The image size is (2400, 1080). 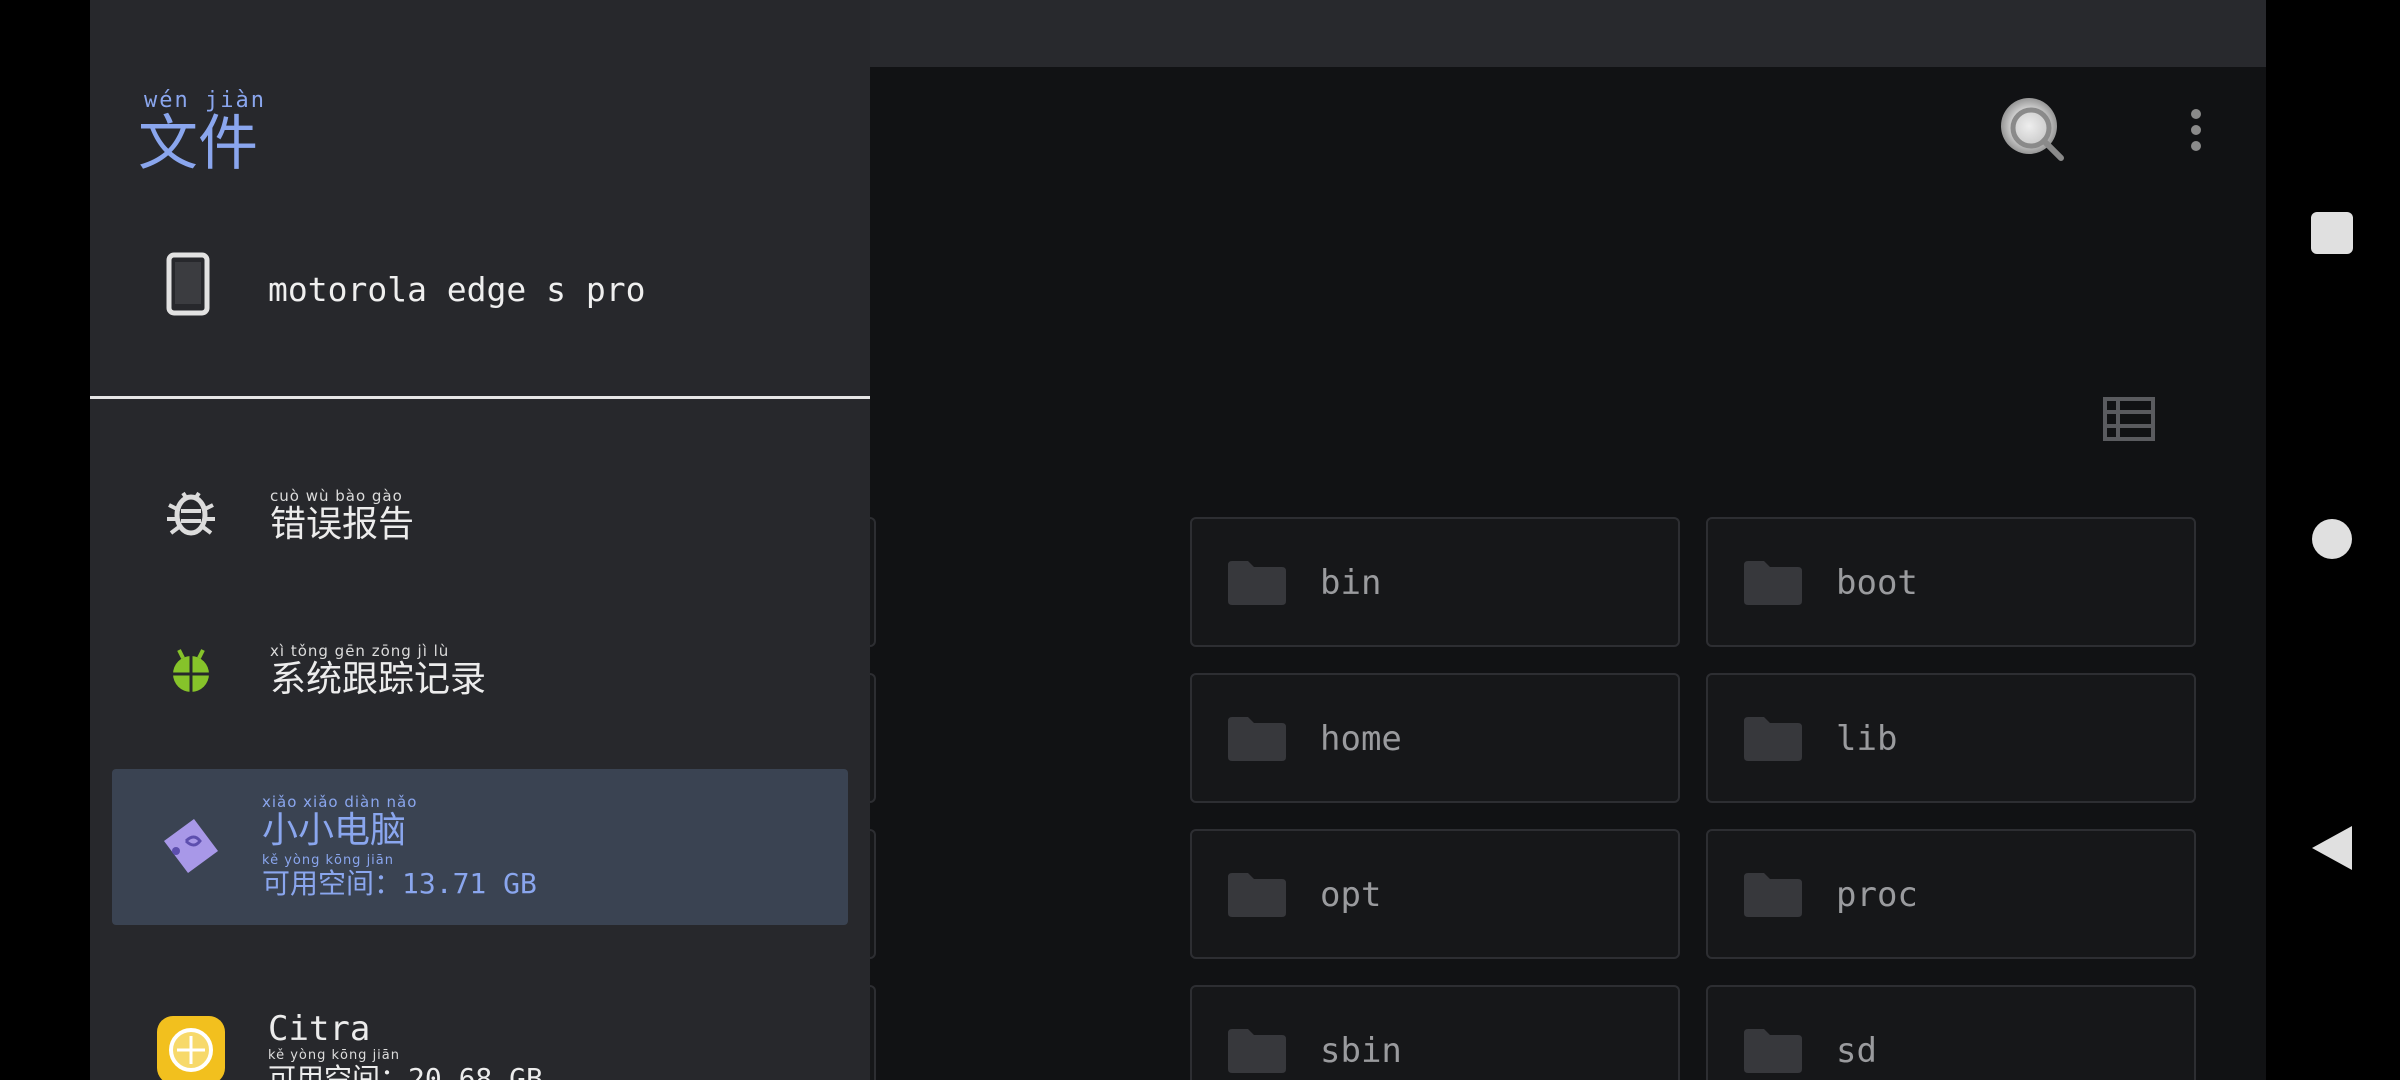 I want to click on folder-name: sbin, so click(x=1361, y=1051).